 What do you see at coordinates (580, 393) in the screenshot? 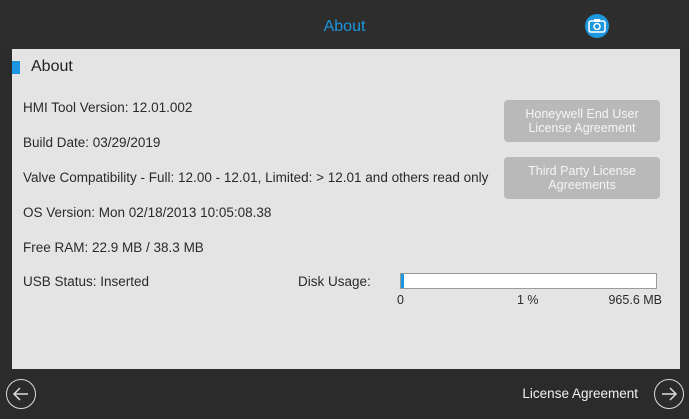
I see `license-agreement-label: License Agreement` at bounding box center [580, 393].